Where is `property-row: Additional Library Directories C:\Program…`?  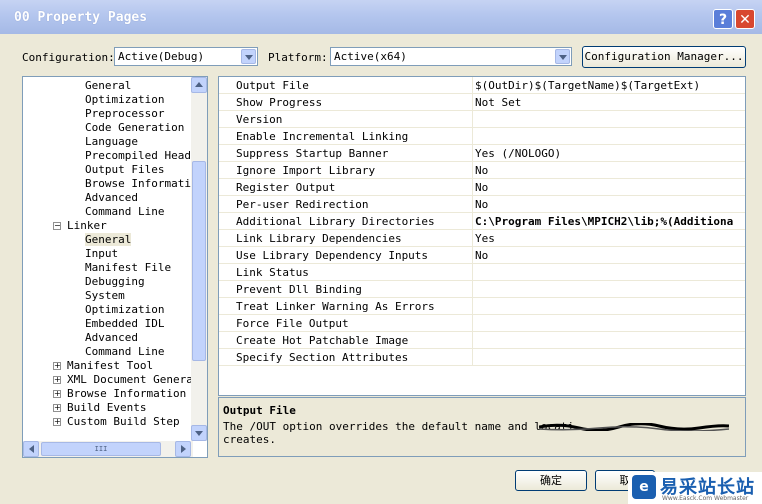
property-row: Additional Library Directories C:\Program… is located at coordinates (482, 221).